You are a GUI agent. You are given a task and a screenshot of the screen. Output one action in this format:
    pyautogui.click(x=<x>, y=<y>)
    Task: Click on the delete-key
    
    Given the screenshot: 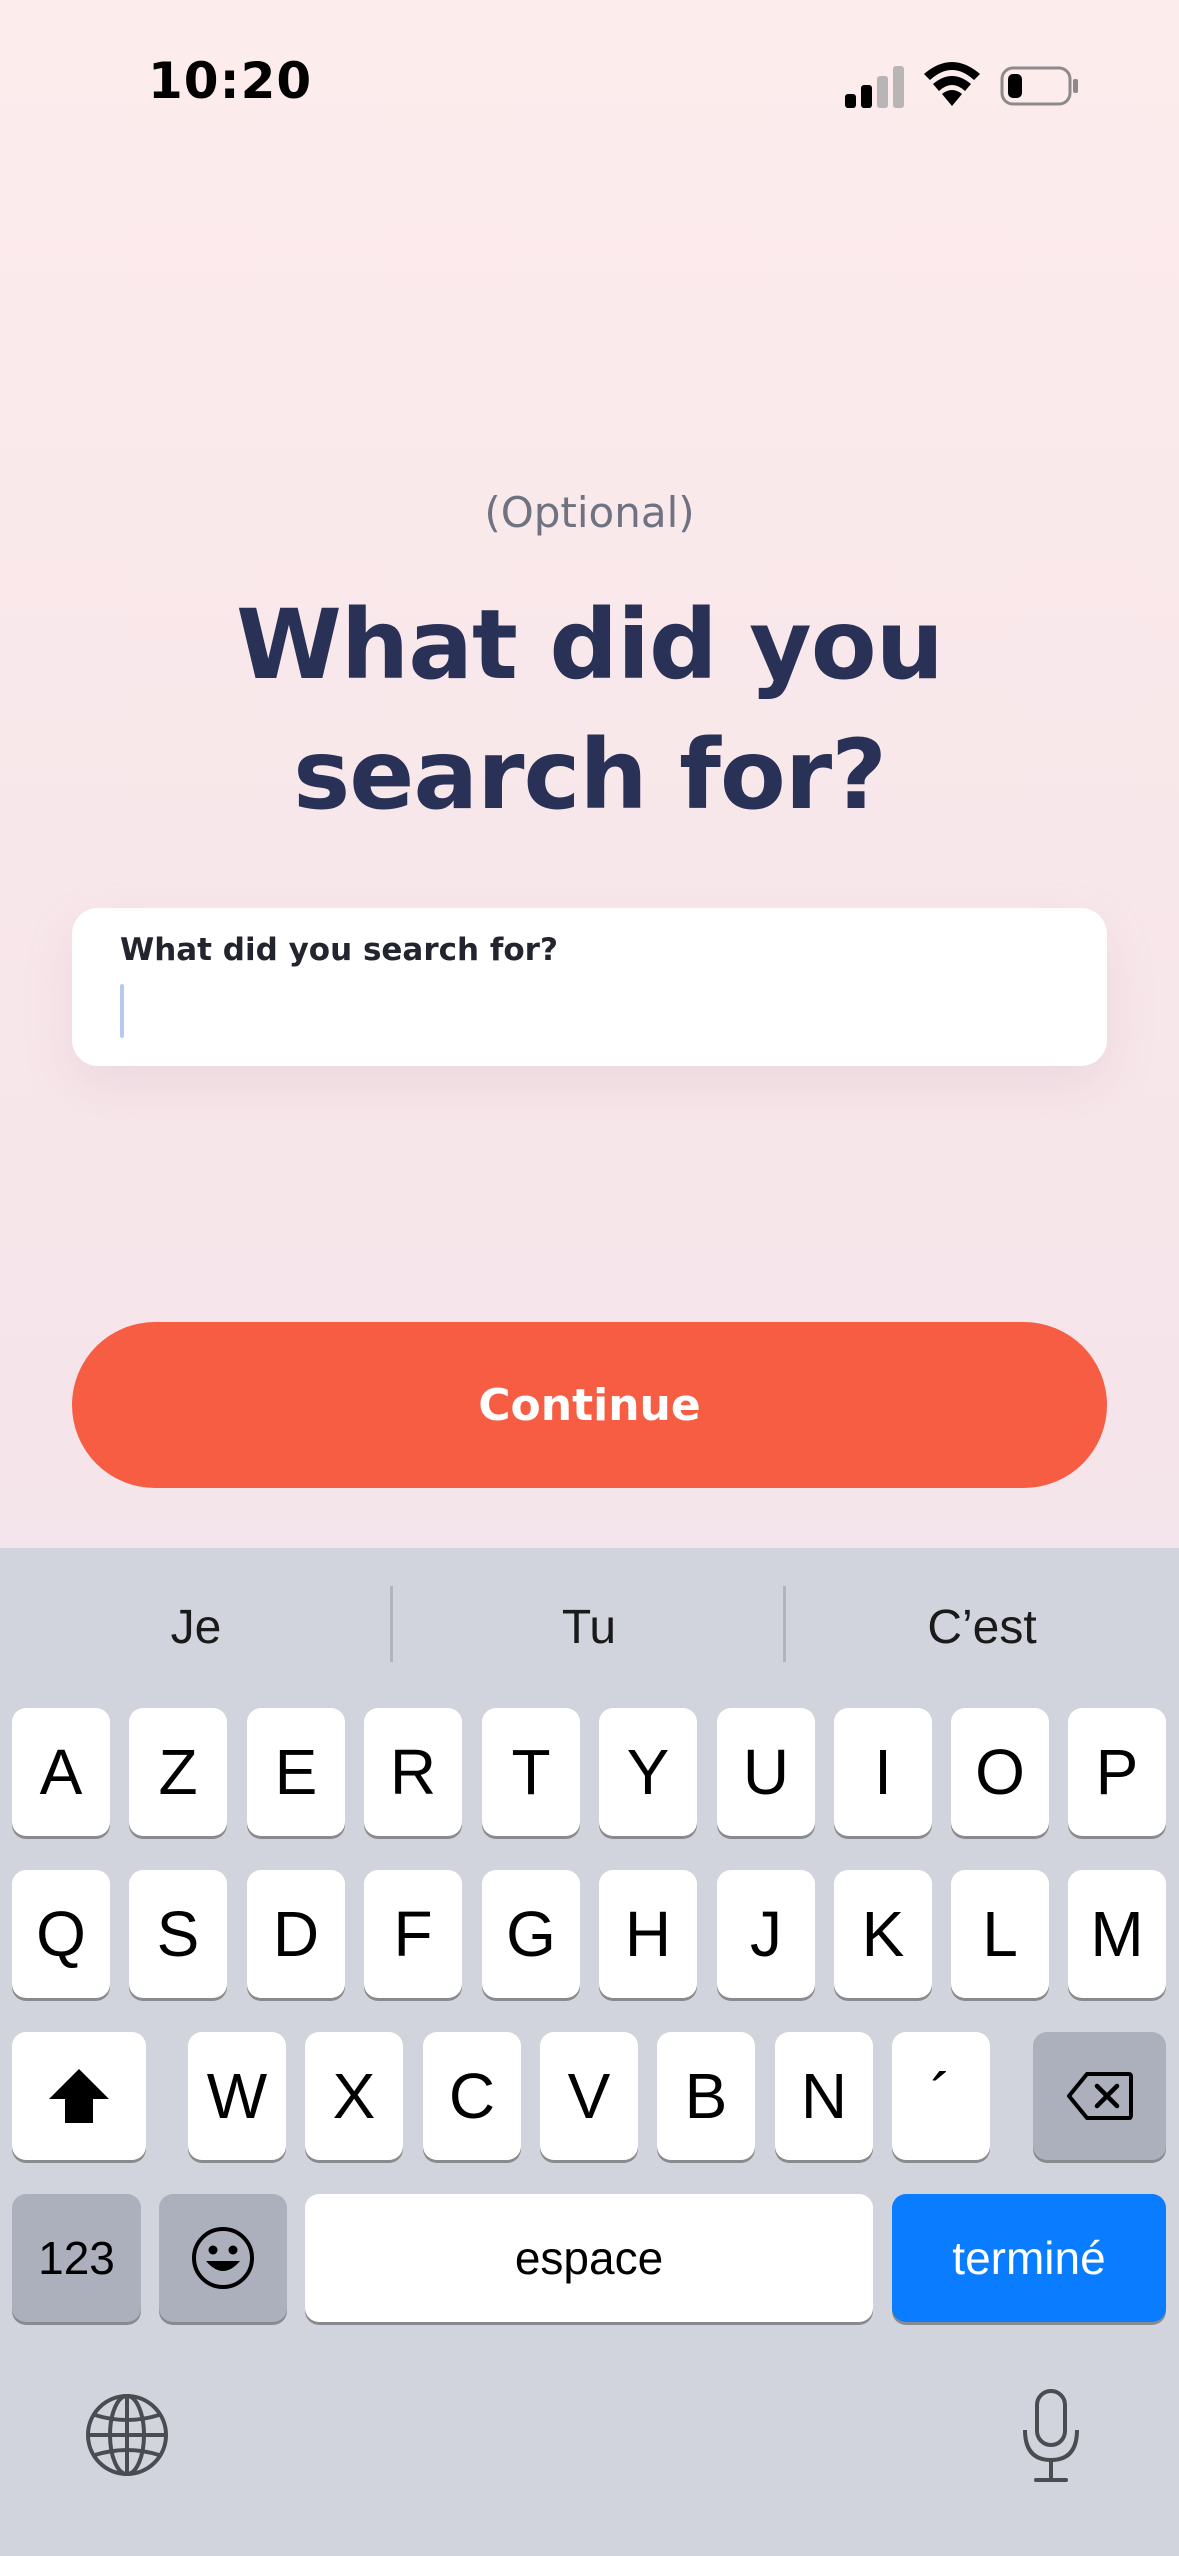 What is the action you would take?
    pyautogui.click(x=1099, y=2096)
    